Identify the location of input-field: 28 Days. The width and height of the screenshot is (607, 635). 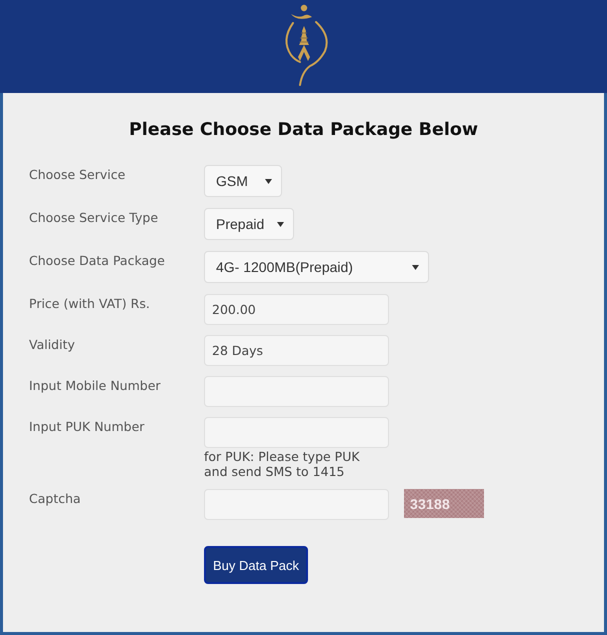
(296, 350).